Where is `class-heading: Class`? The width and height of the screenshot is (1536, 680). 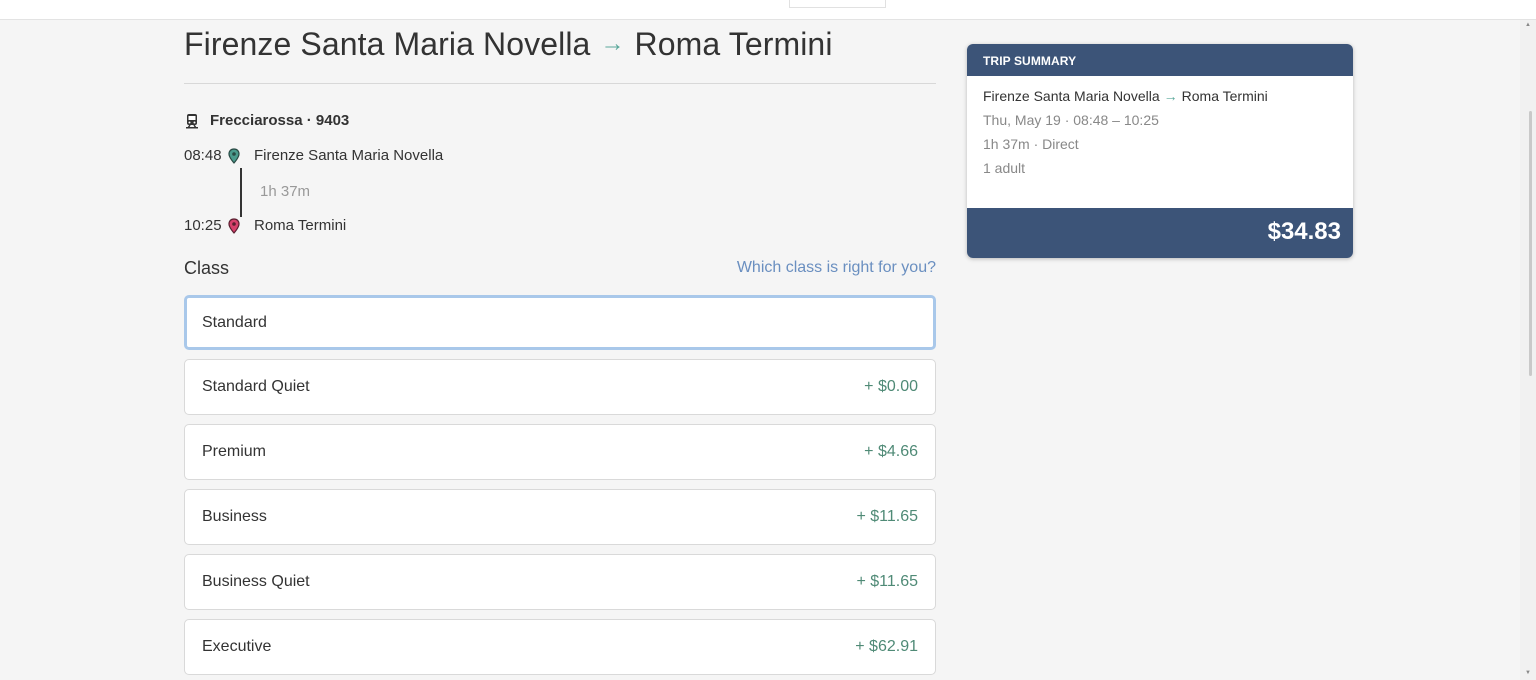 class-heading: Class is located at coordinates (207, 268).